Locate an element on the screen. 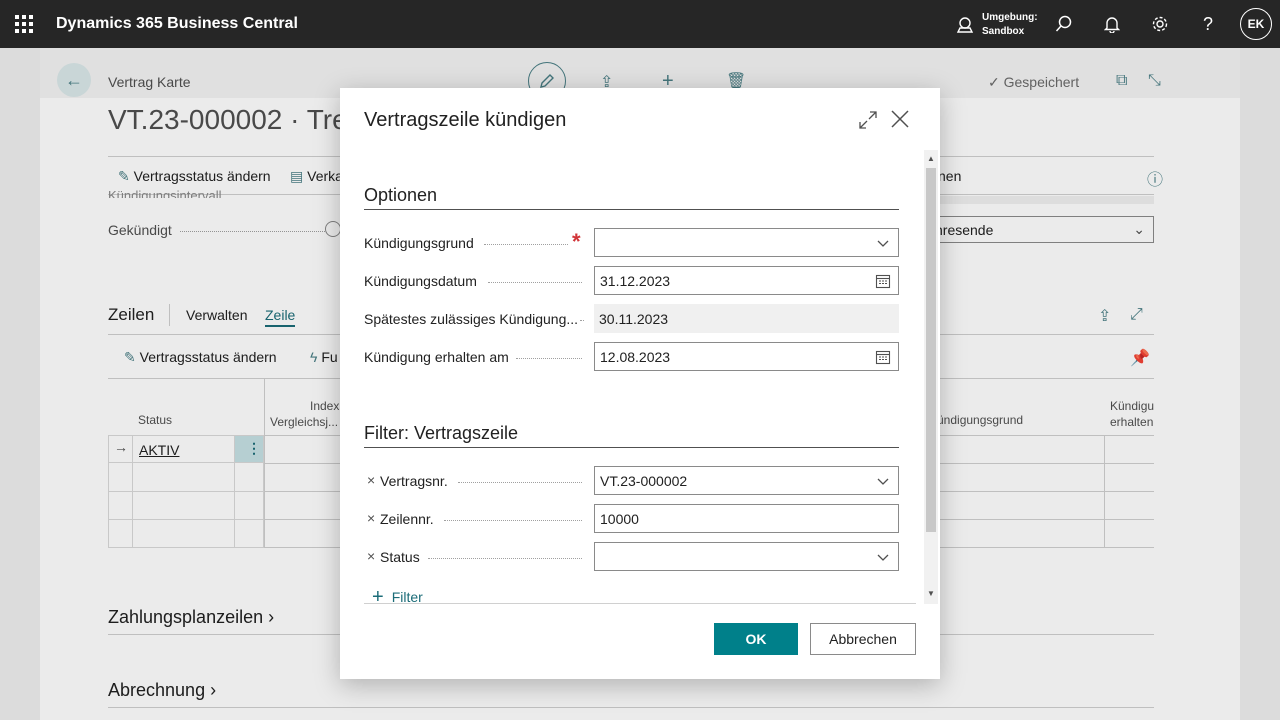 The width and height of the screenshot is (1280, 720). ok-button: OK is located at coordinates (756, 639).